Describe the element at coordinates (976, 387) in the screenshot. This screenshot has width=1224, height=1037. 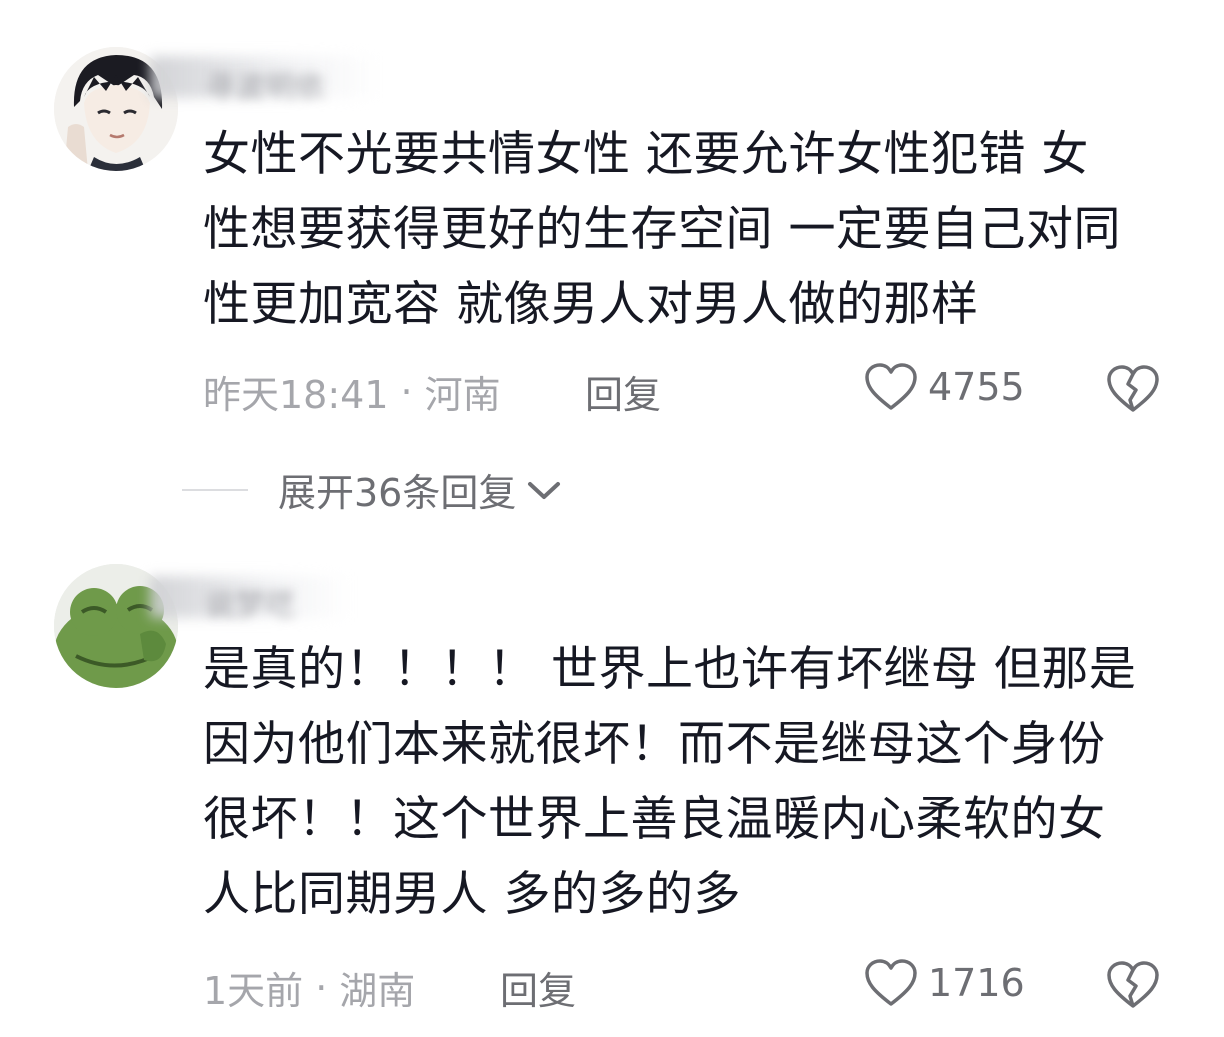
I see `like-count: 4755` at that location.